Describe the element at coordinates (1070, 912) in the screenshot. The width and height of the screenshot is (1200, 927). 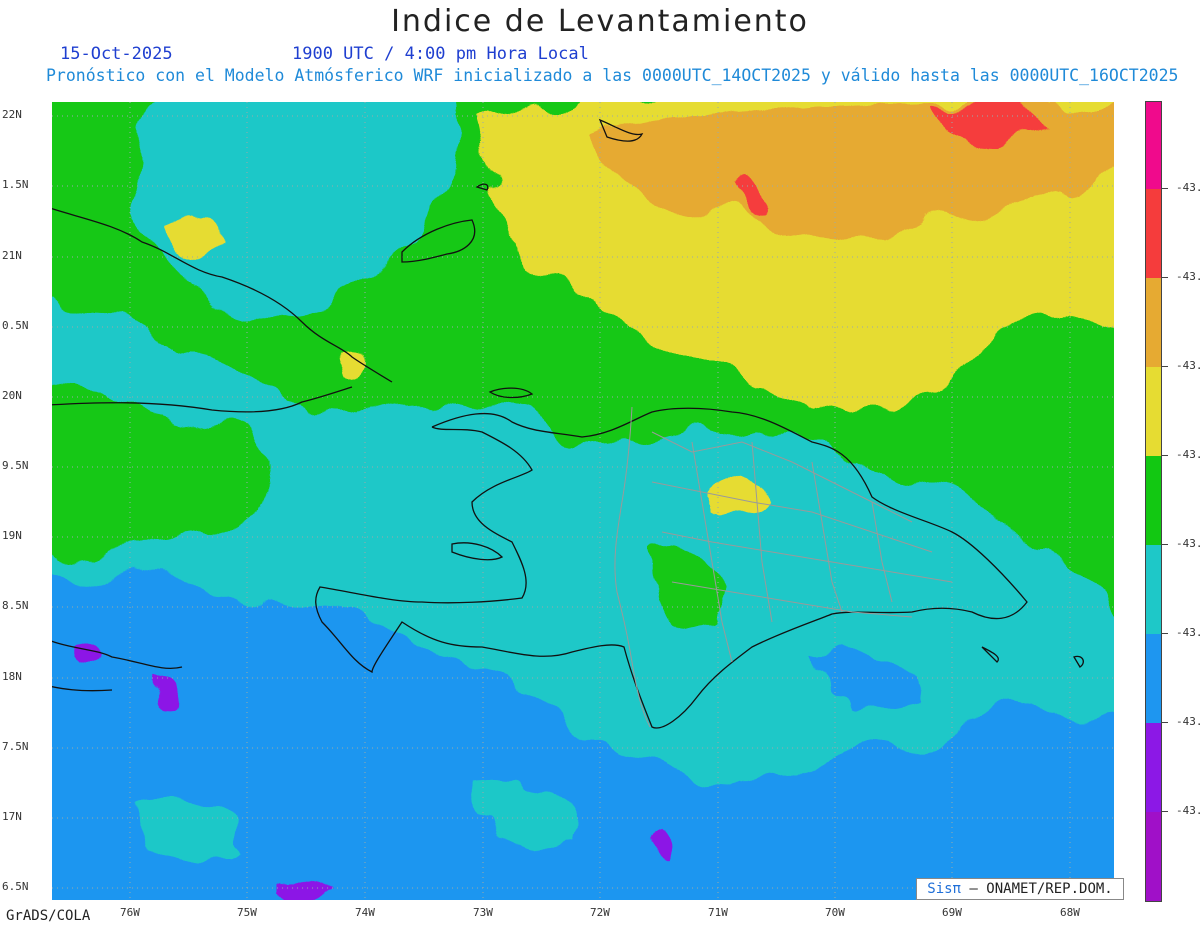
I see `lon-tick: 68W` at that location.